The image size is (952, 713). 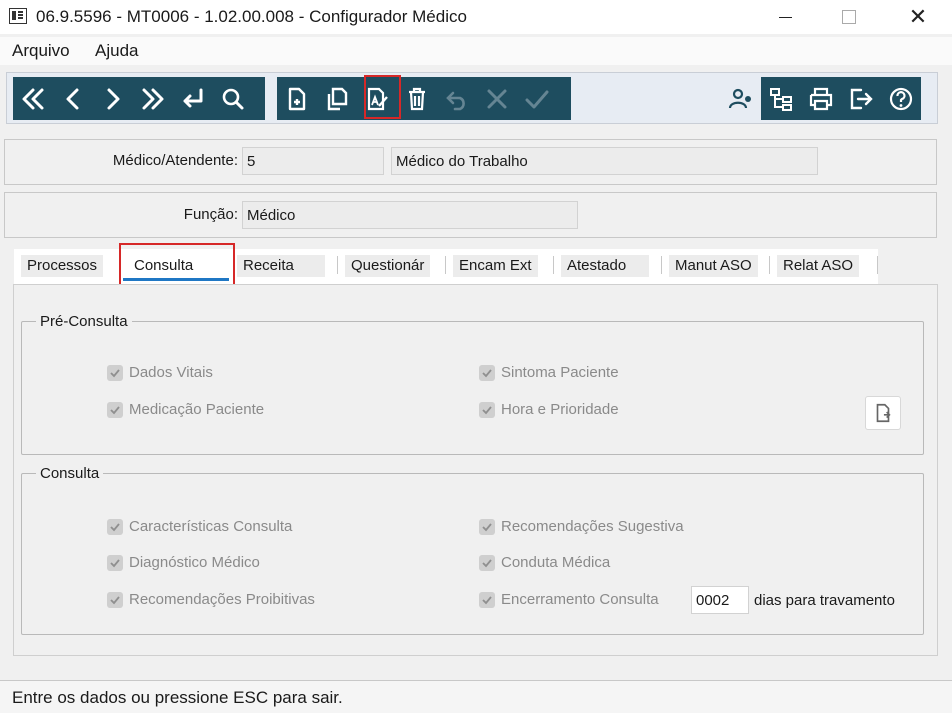 I want to click on last-record-icon, so click(x=153, y=98).